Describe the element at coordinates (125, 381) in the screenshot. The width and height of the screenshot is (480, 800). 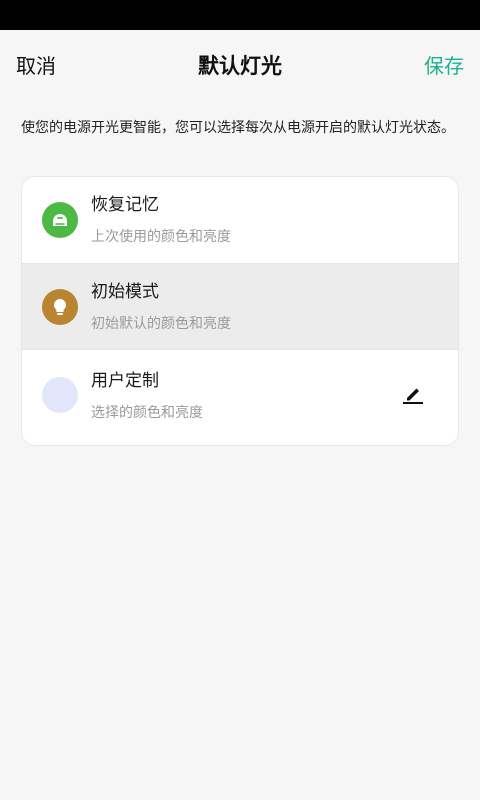
I see `option-title: 用户定制` at that location.